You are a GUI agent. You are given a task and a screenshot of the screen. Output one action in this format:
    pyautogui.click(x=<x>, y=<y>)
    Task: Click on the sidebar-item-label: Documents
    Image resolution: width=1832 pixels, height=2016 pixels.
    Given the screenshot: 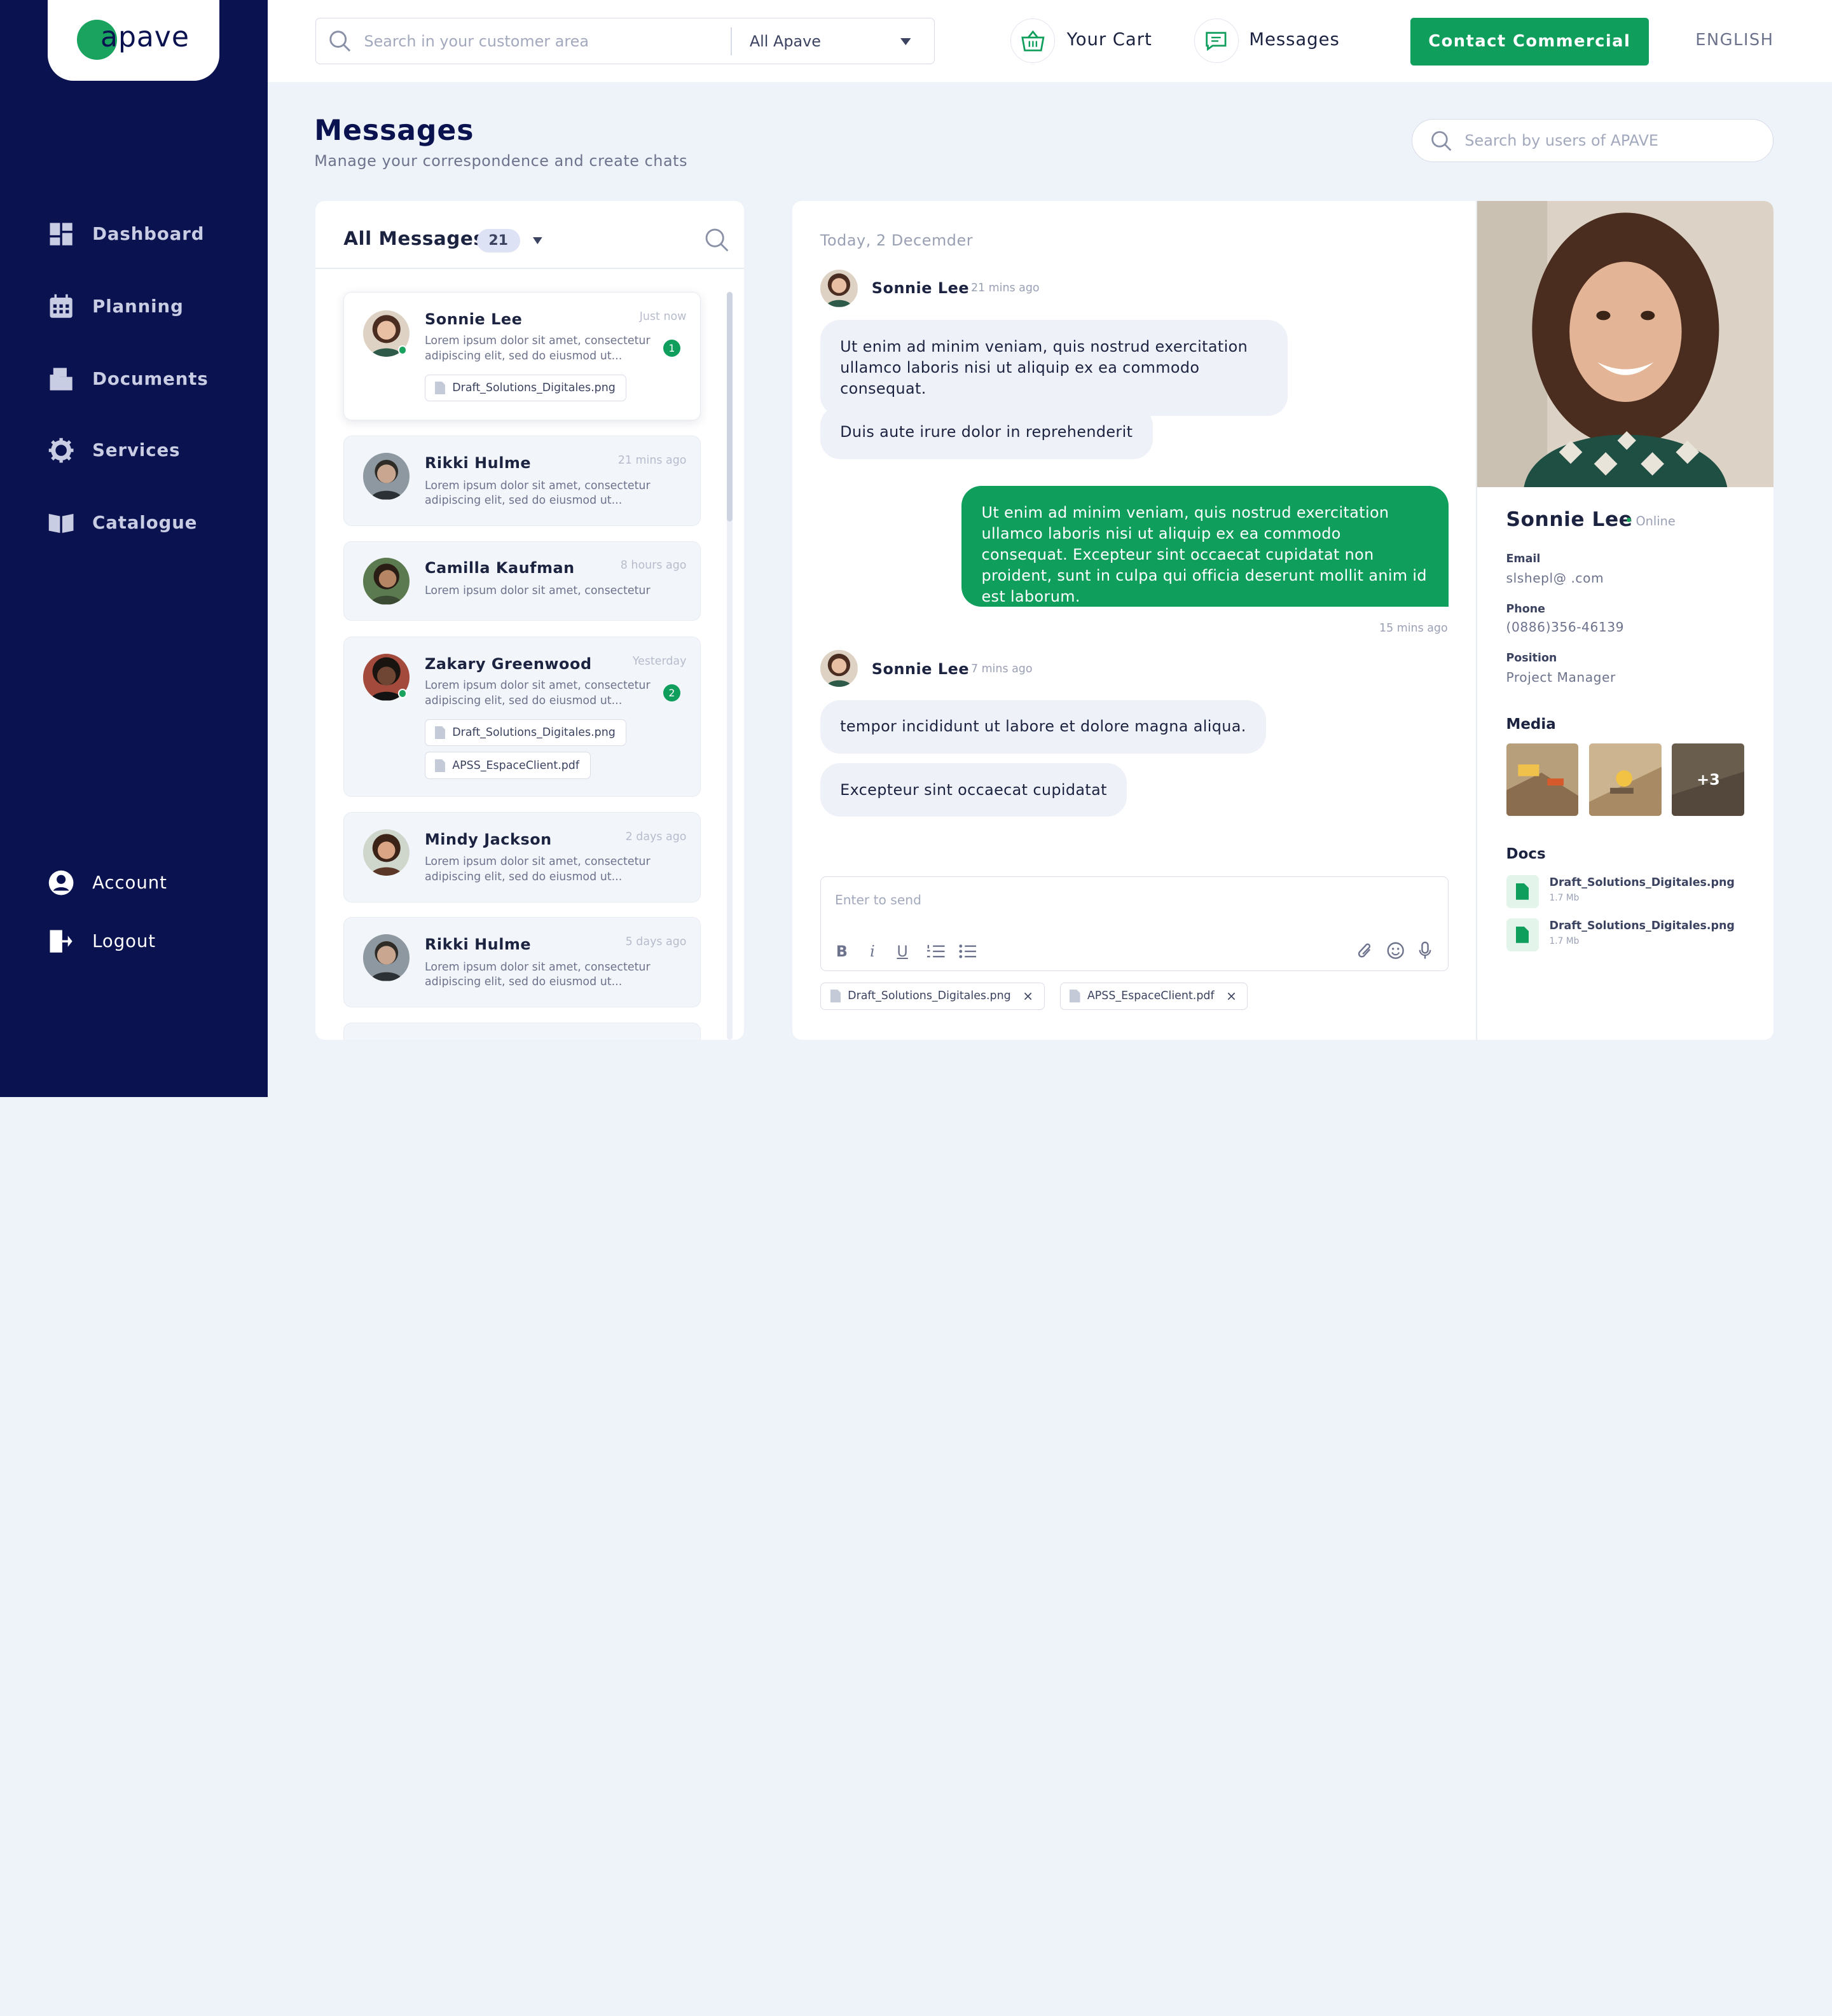 What is the action you would take?
    pyautogui.click(x=150, y=379)
    